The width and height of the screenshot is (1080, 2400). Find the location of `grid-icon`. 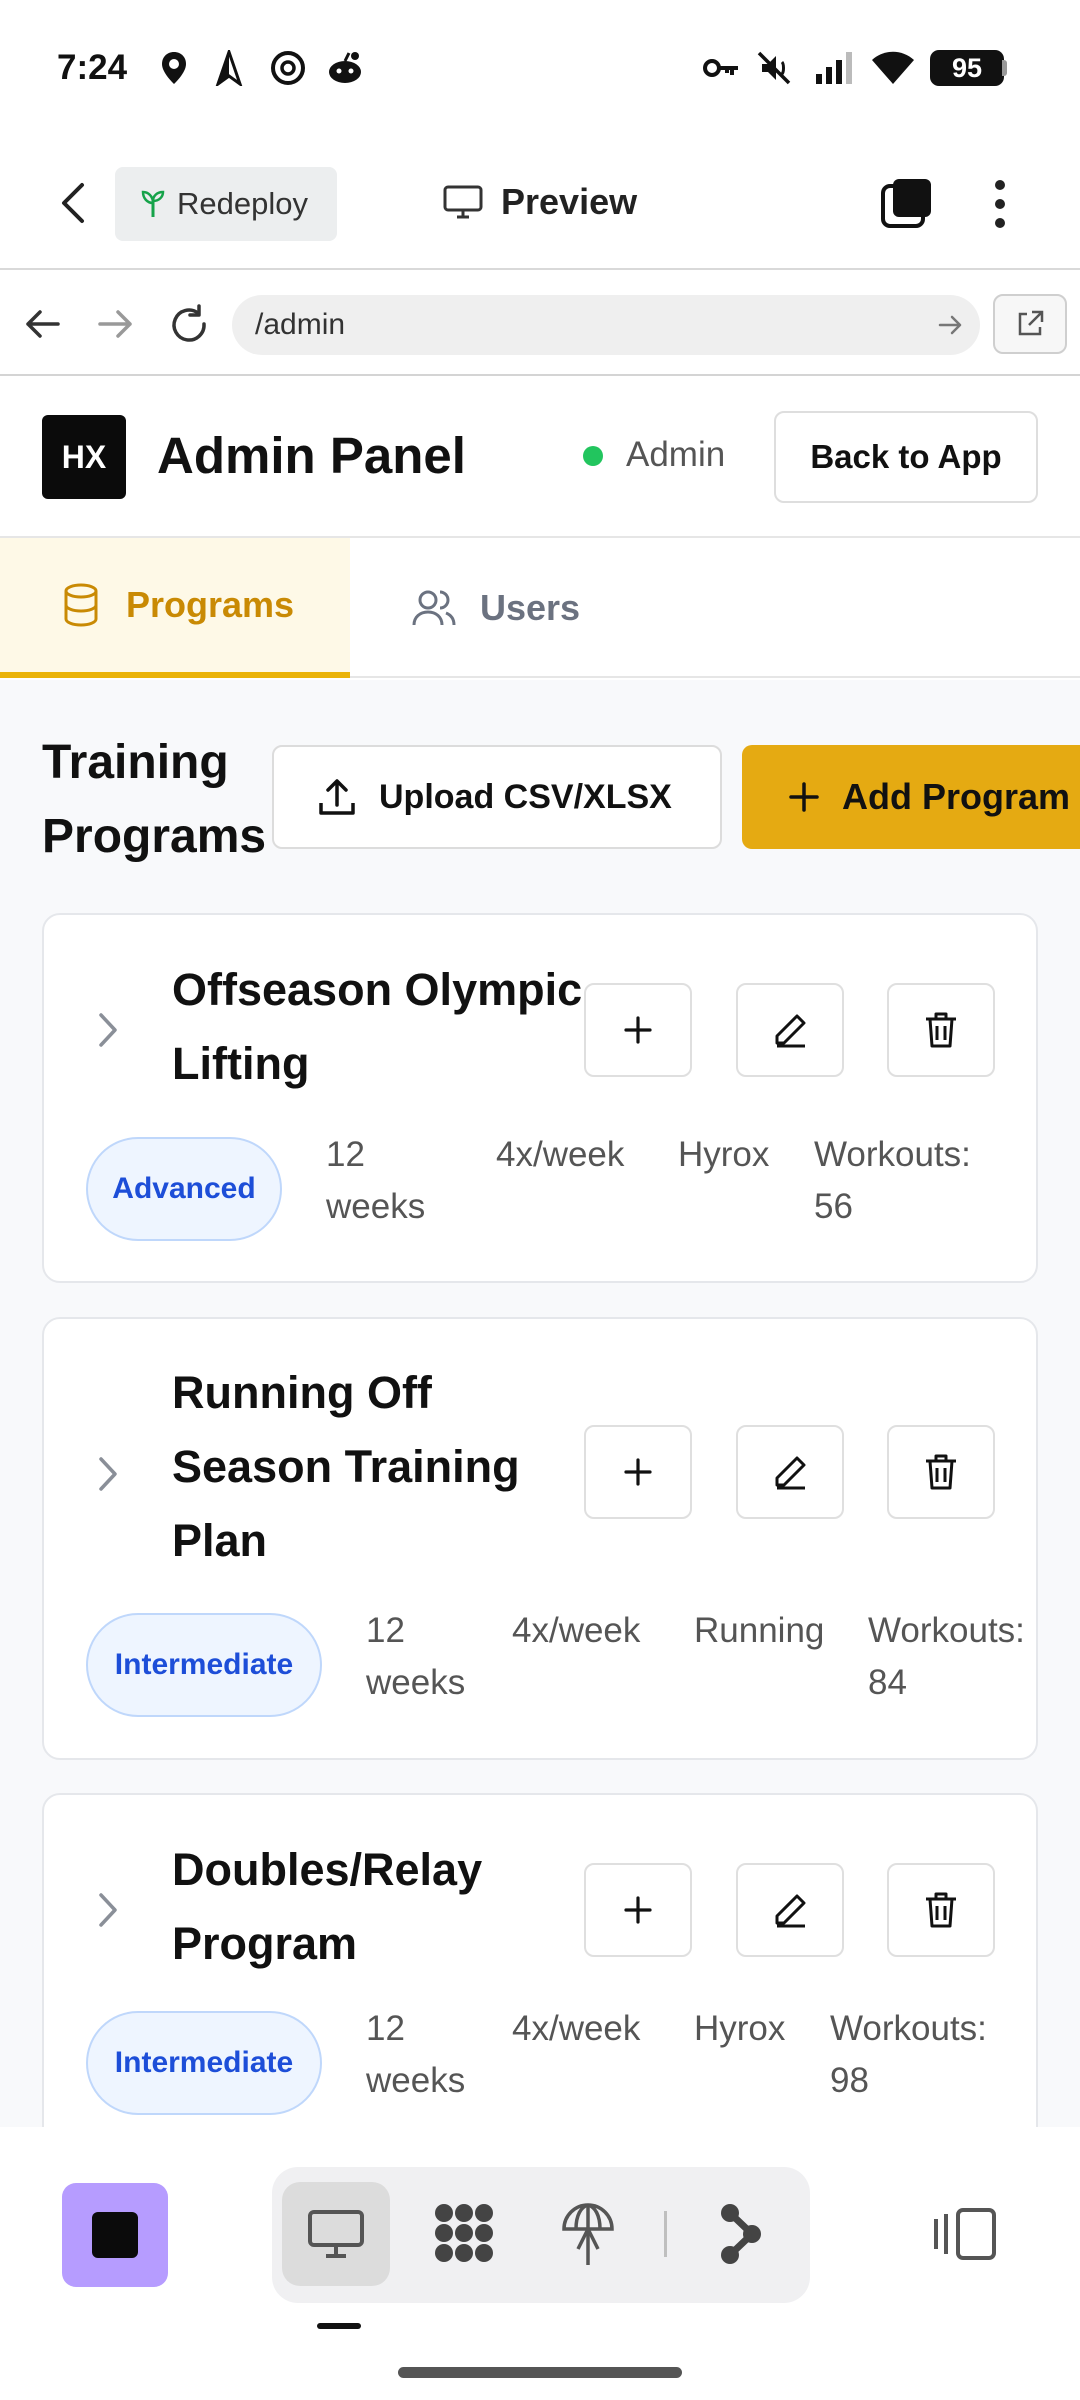

grid-icon is located at coordinates (464, 2233).